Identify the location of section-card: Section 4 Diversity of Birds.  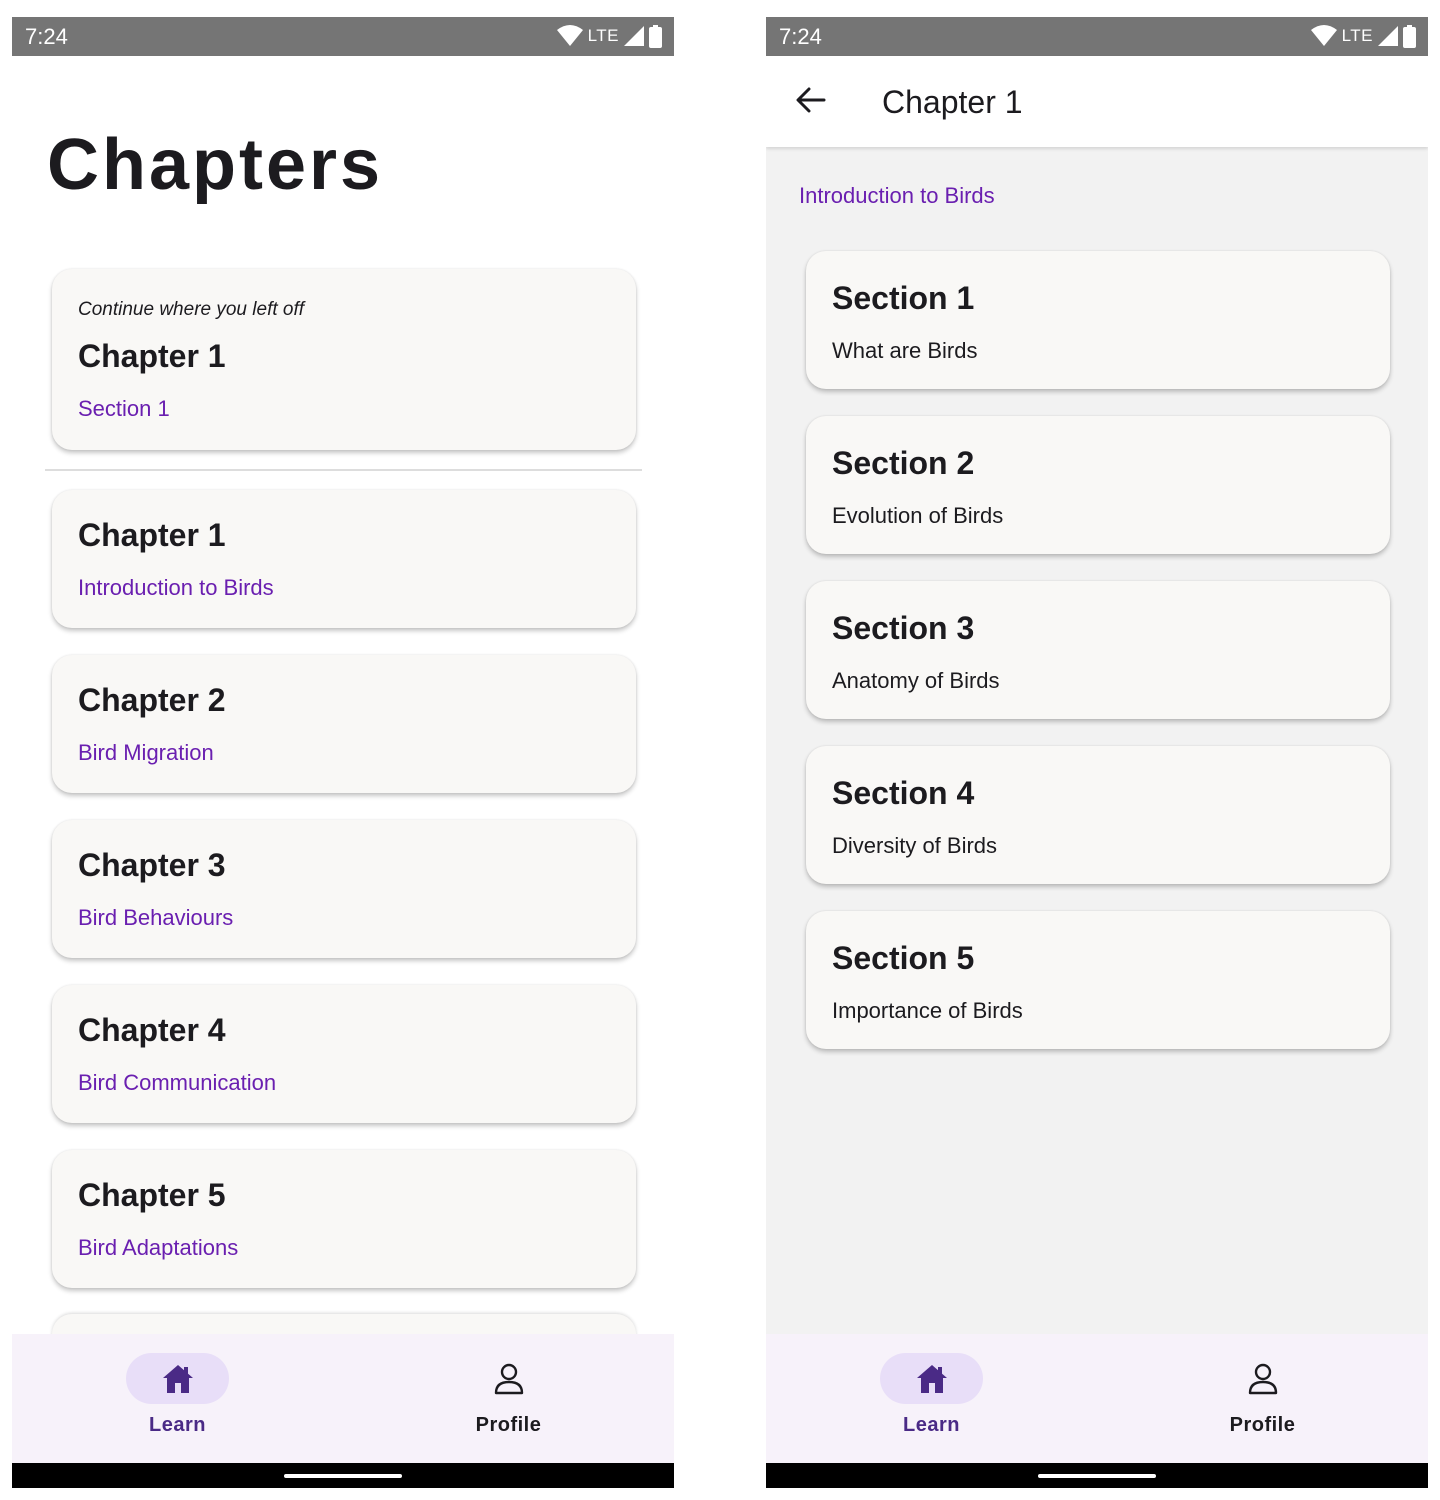
(1098, 815).